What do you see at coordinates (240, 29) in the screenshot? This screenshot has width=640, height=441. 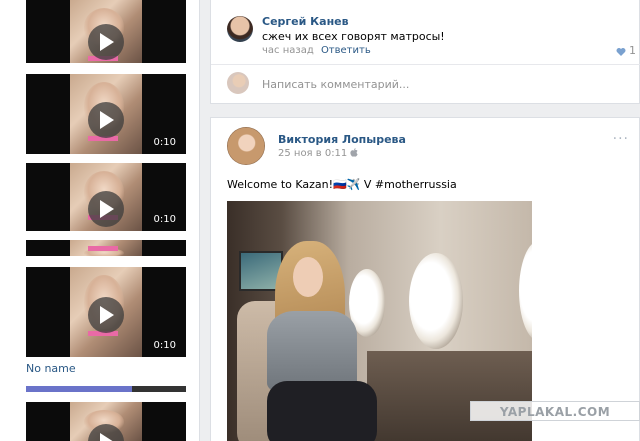 I see `comment-author-avatar` at bounding box center [240, 29].